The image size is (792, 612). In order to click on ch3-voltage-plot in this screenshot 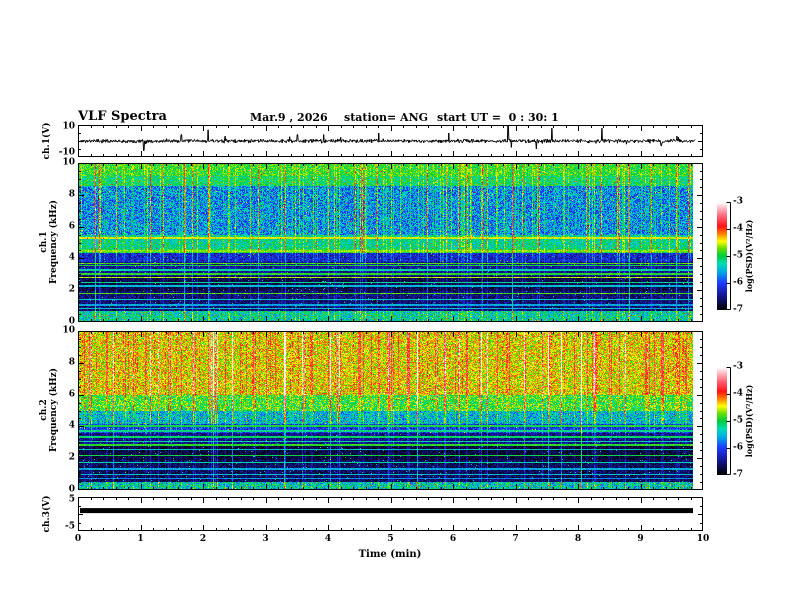, I will do `click(390, 514)`.